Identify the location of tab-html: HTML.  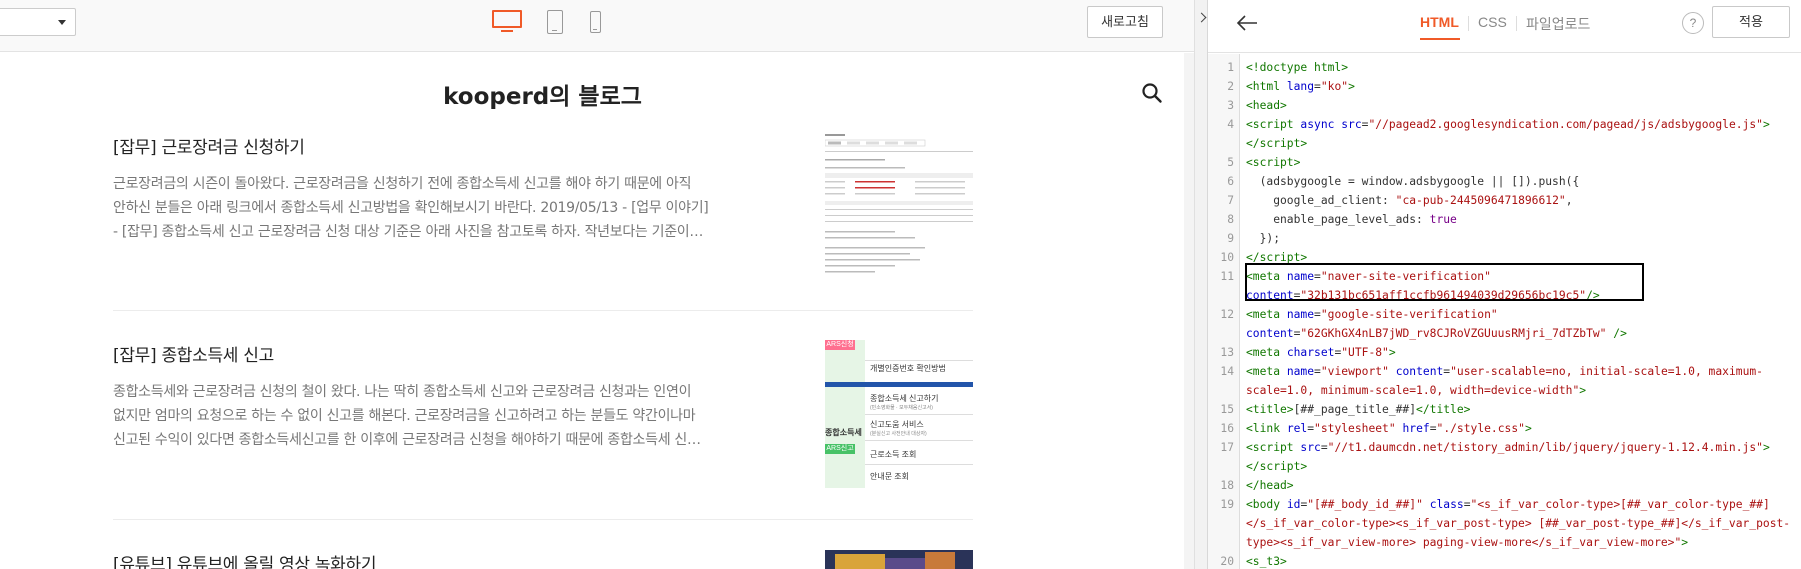
(1439, 22).